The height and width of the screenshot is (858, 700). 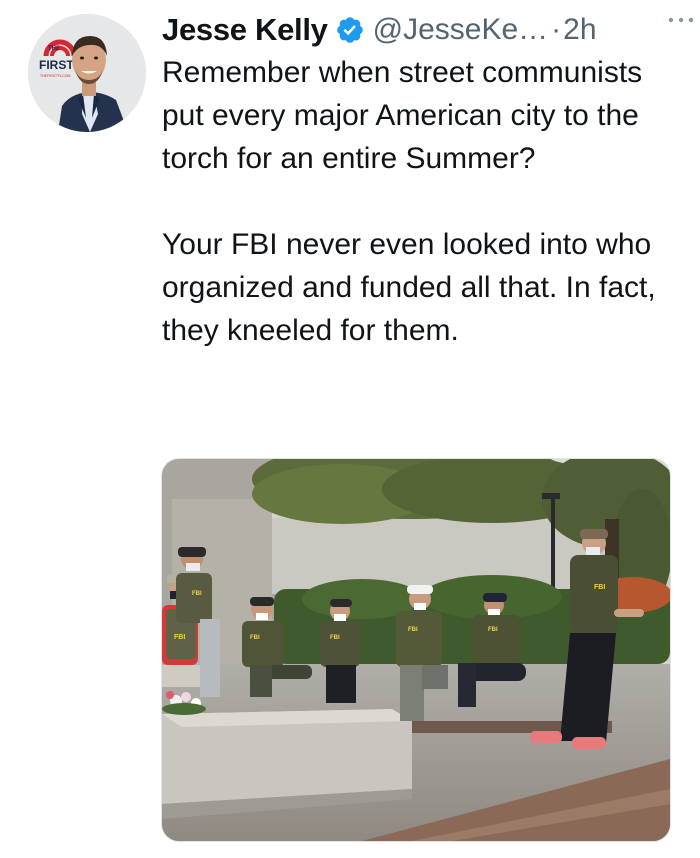 What do you see at coordinates (56, 65) in the screenshot?
I see `svg-text: FIRST` at bounding box center [56, 65].